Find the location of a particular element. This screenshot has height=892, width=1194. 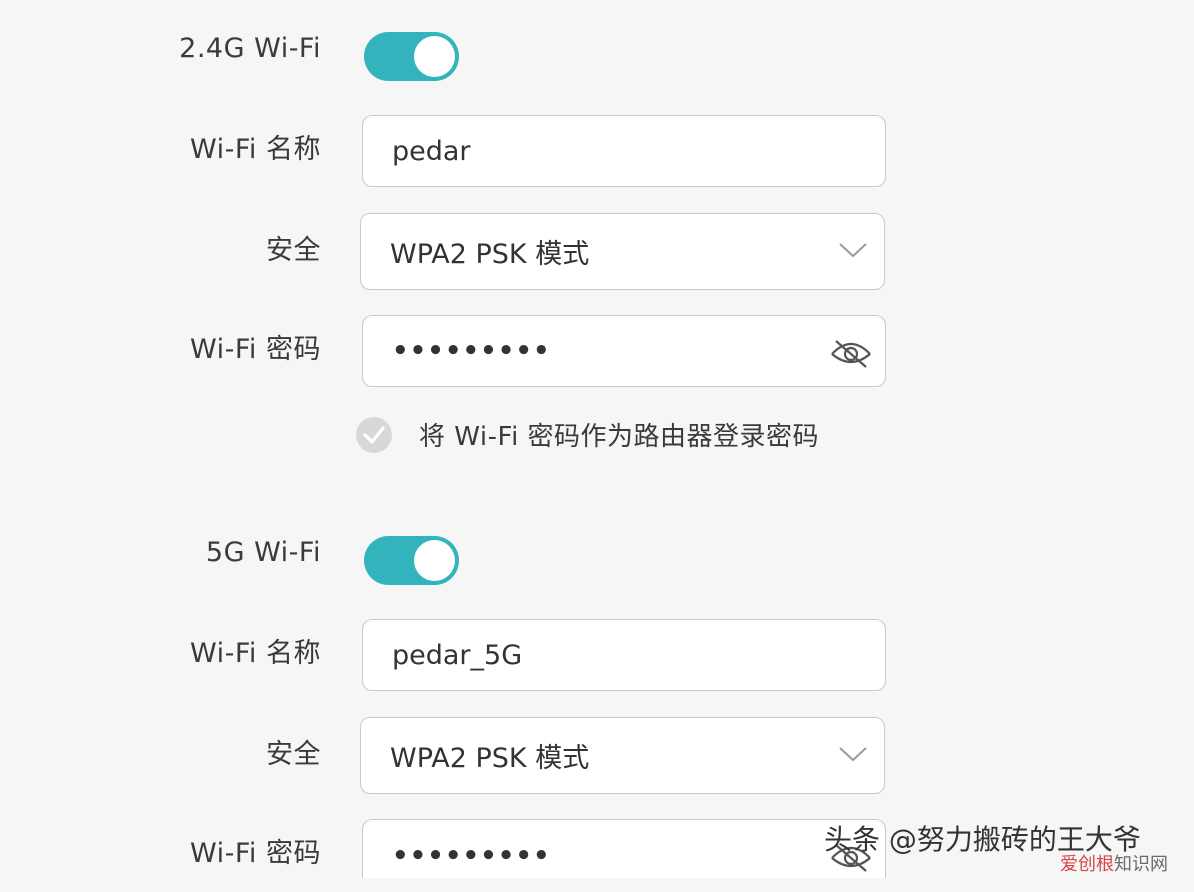

wifi-24g-name-input: pedar is located at coordinates (624, 151).